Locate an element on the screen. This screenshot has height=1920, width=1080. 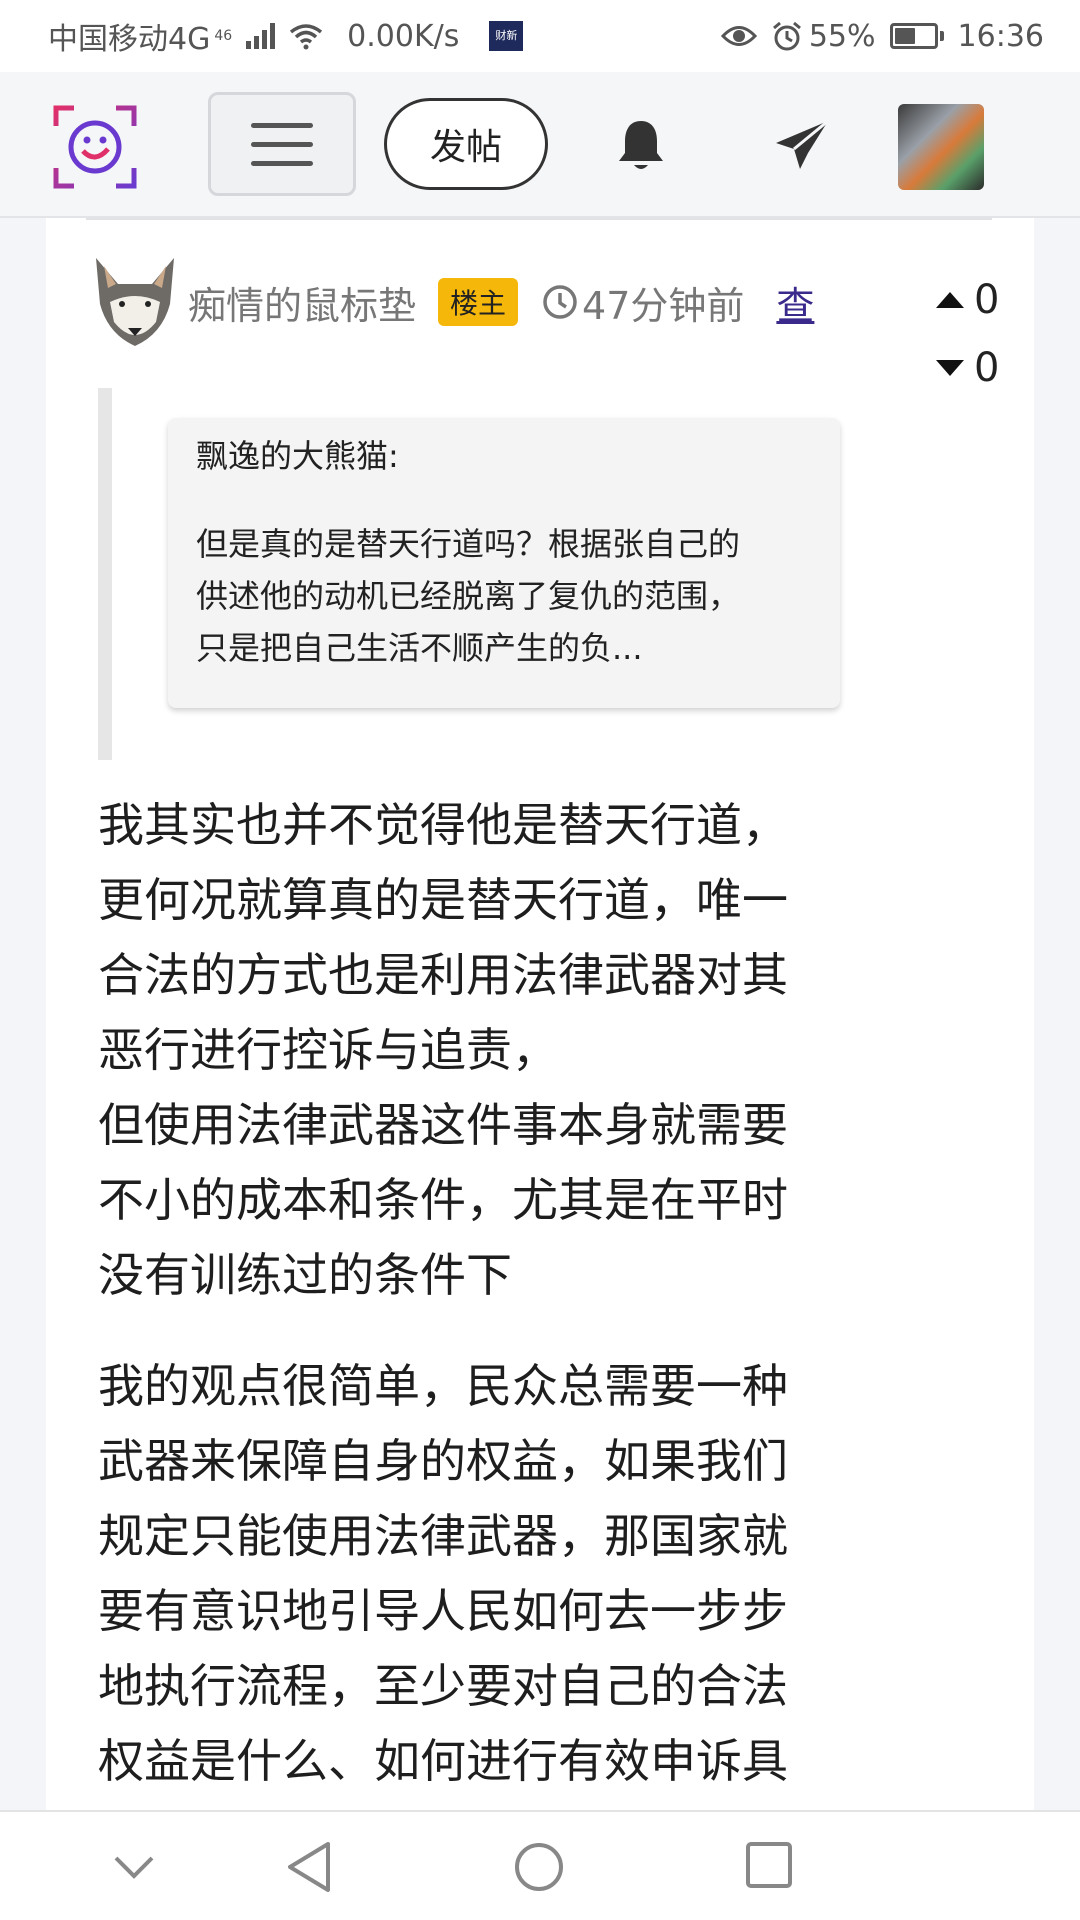
site-logo is located at coordinates (95, 147).